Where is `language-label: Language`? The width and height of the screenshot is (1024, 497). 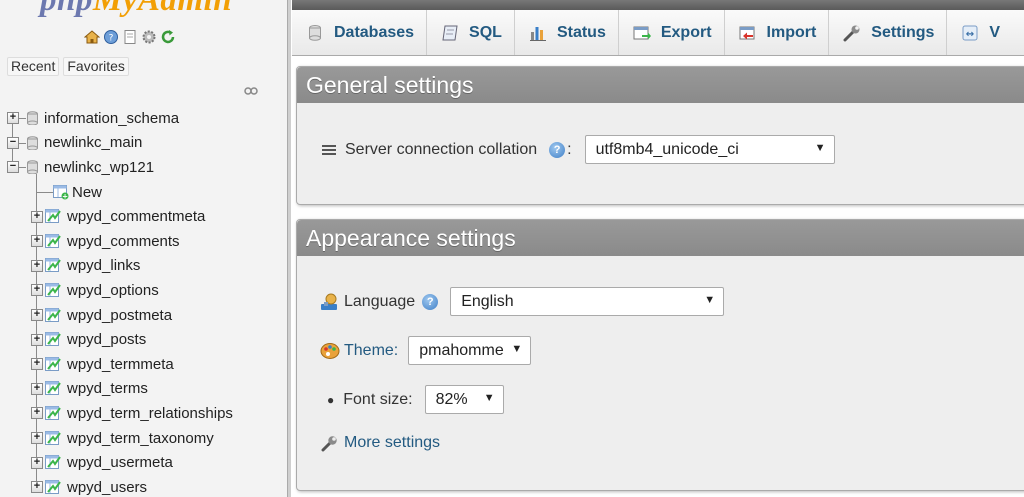
language-label: Language is located at coordinates (380, 301).